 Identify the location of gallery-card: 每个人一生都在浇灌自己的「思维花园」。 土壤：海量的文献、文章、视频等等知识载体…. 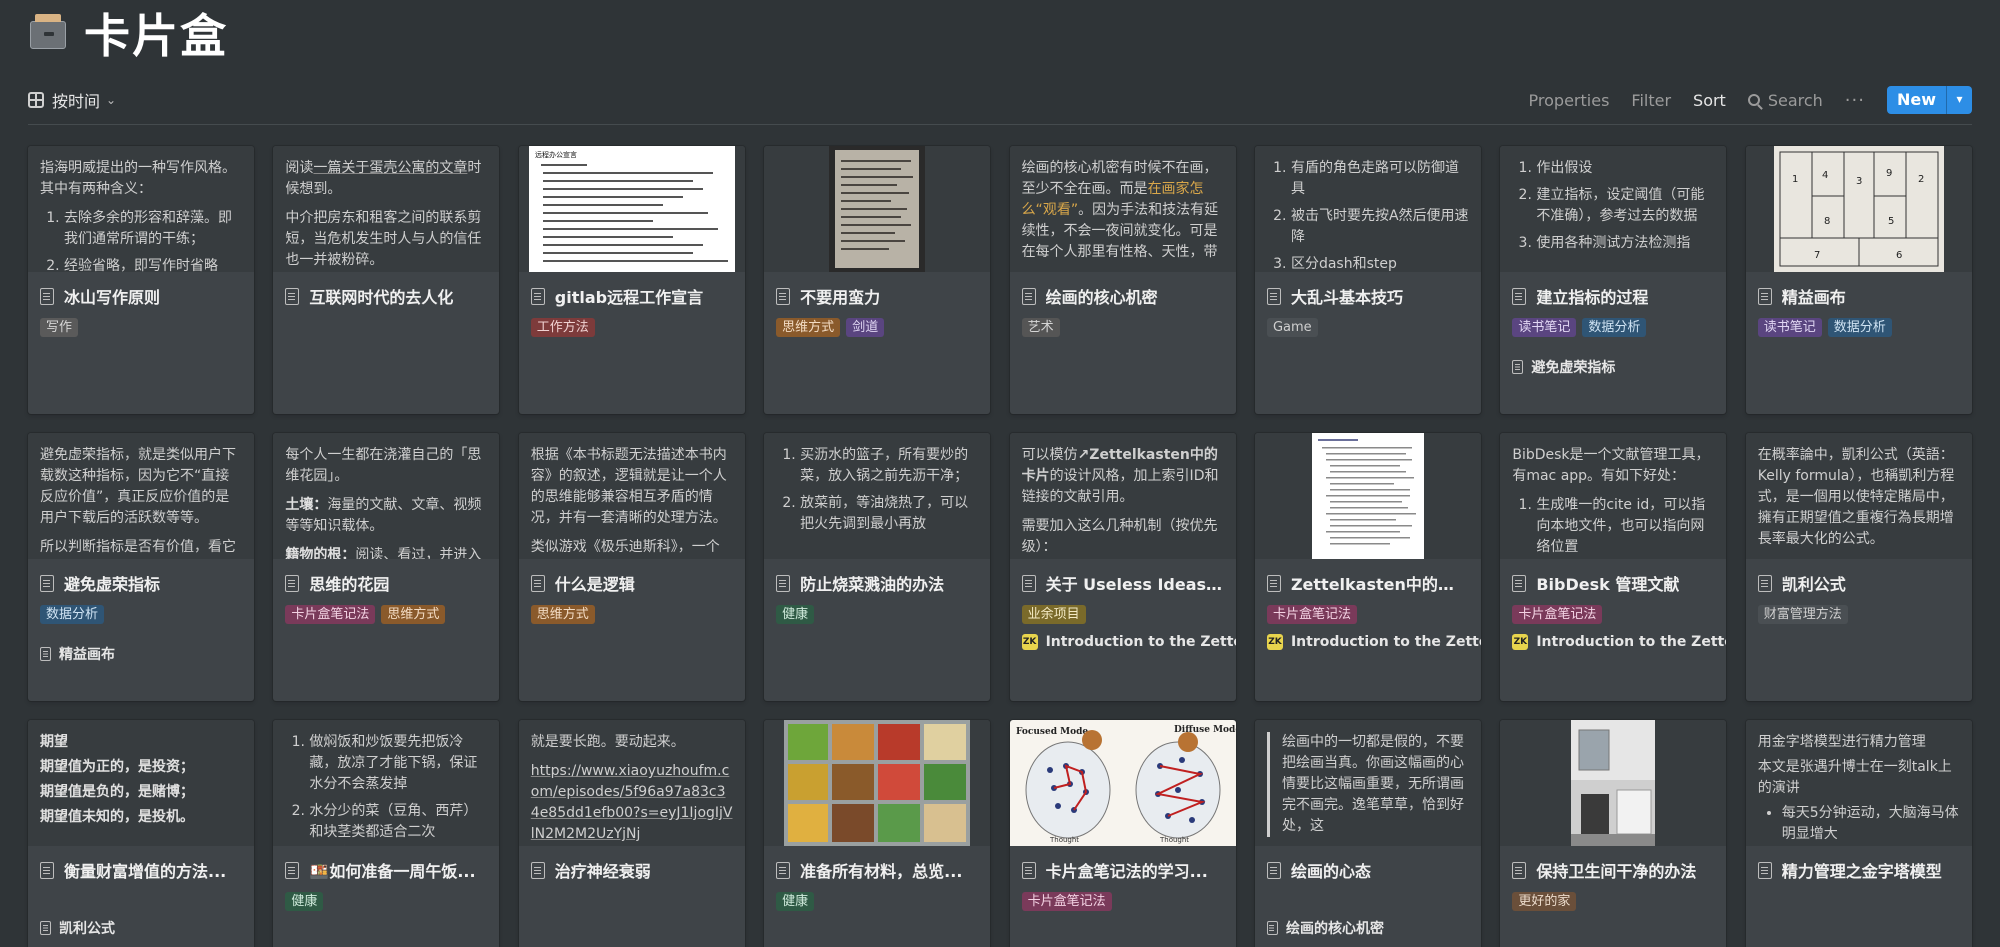
(386, 567).